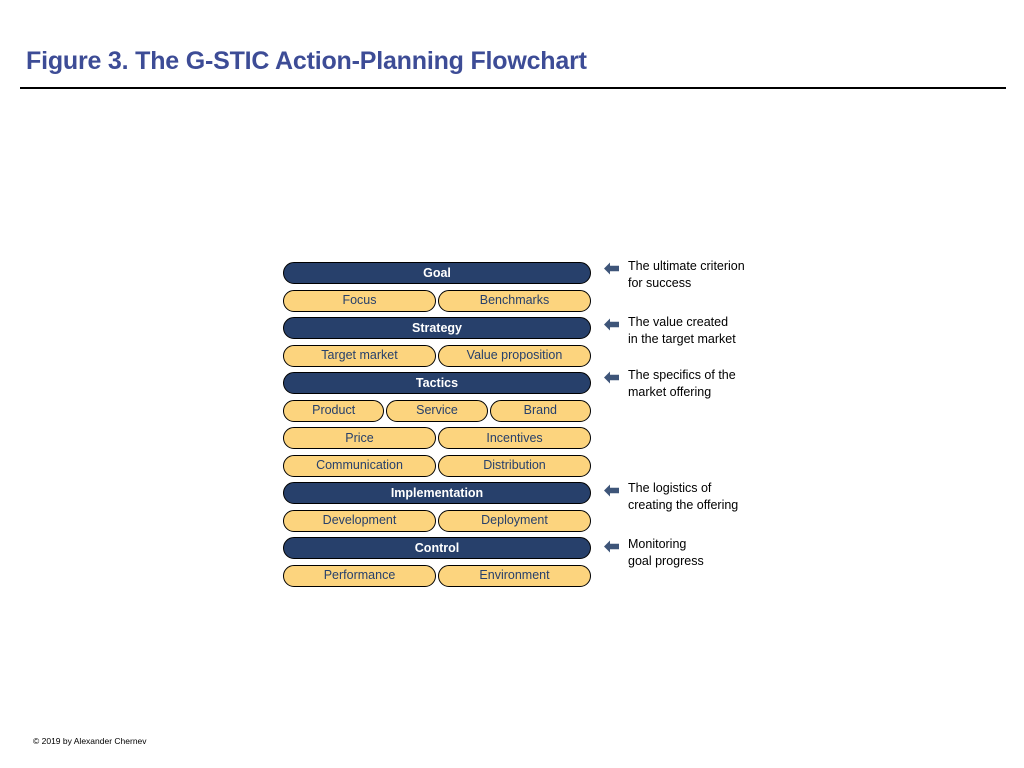 The image size is (1024, 768). What do you see at coordinates (437, 355) in the screenshot?
I see `flowchart-row-strategy-items: Target market Value proposition` at bounding box center [437, 355].